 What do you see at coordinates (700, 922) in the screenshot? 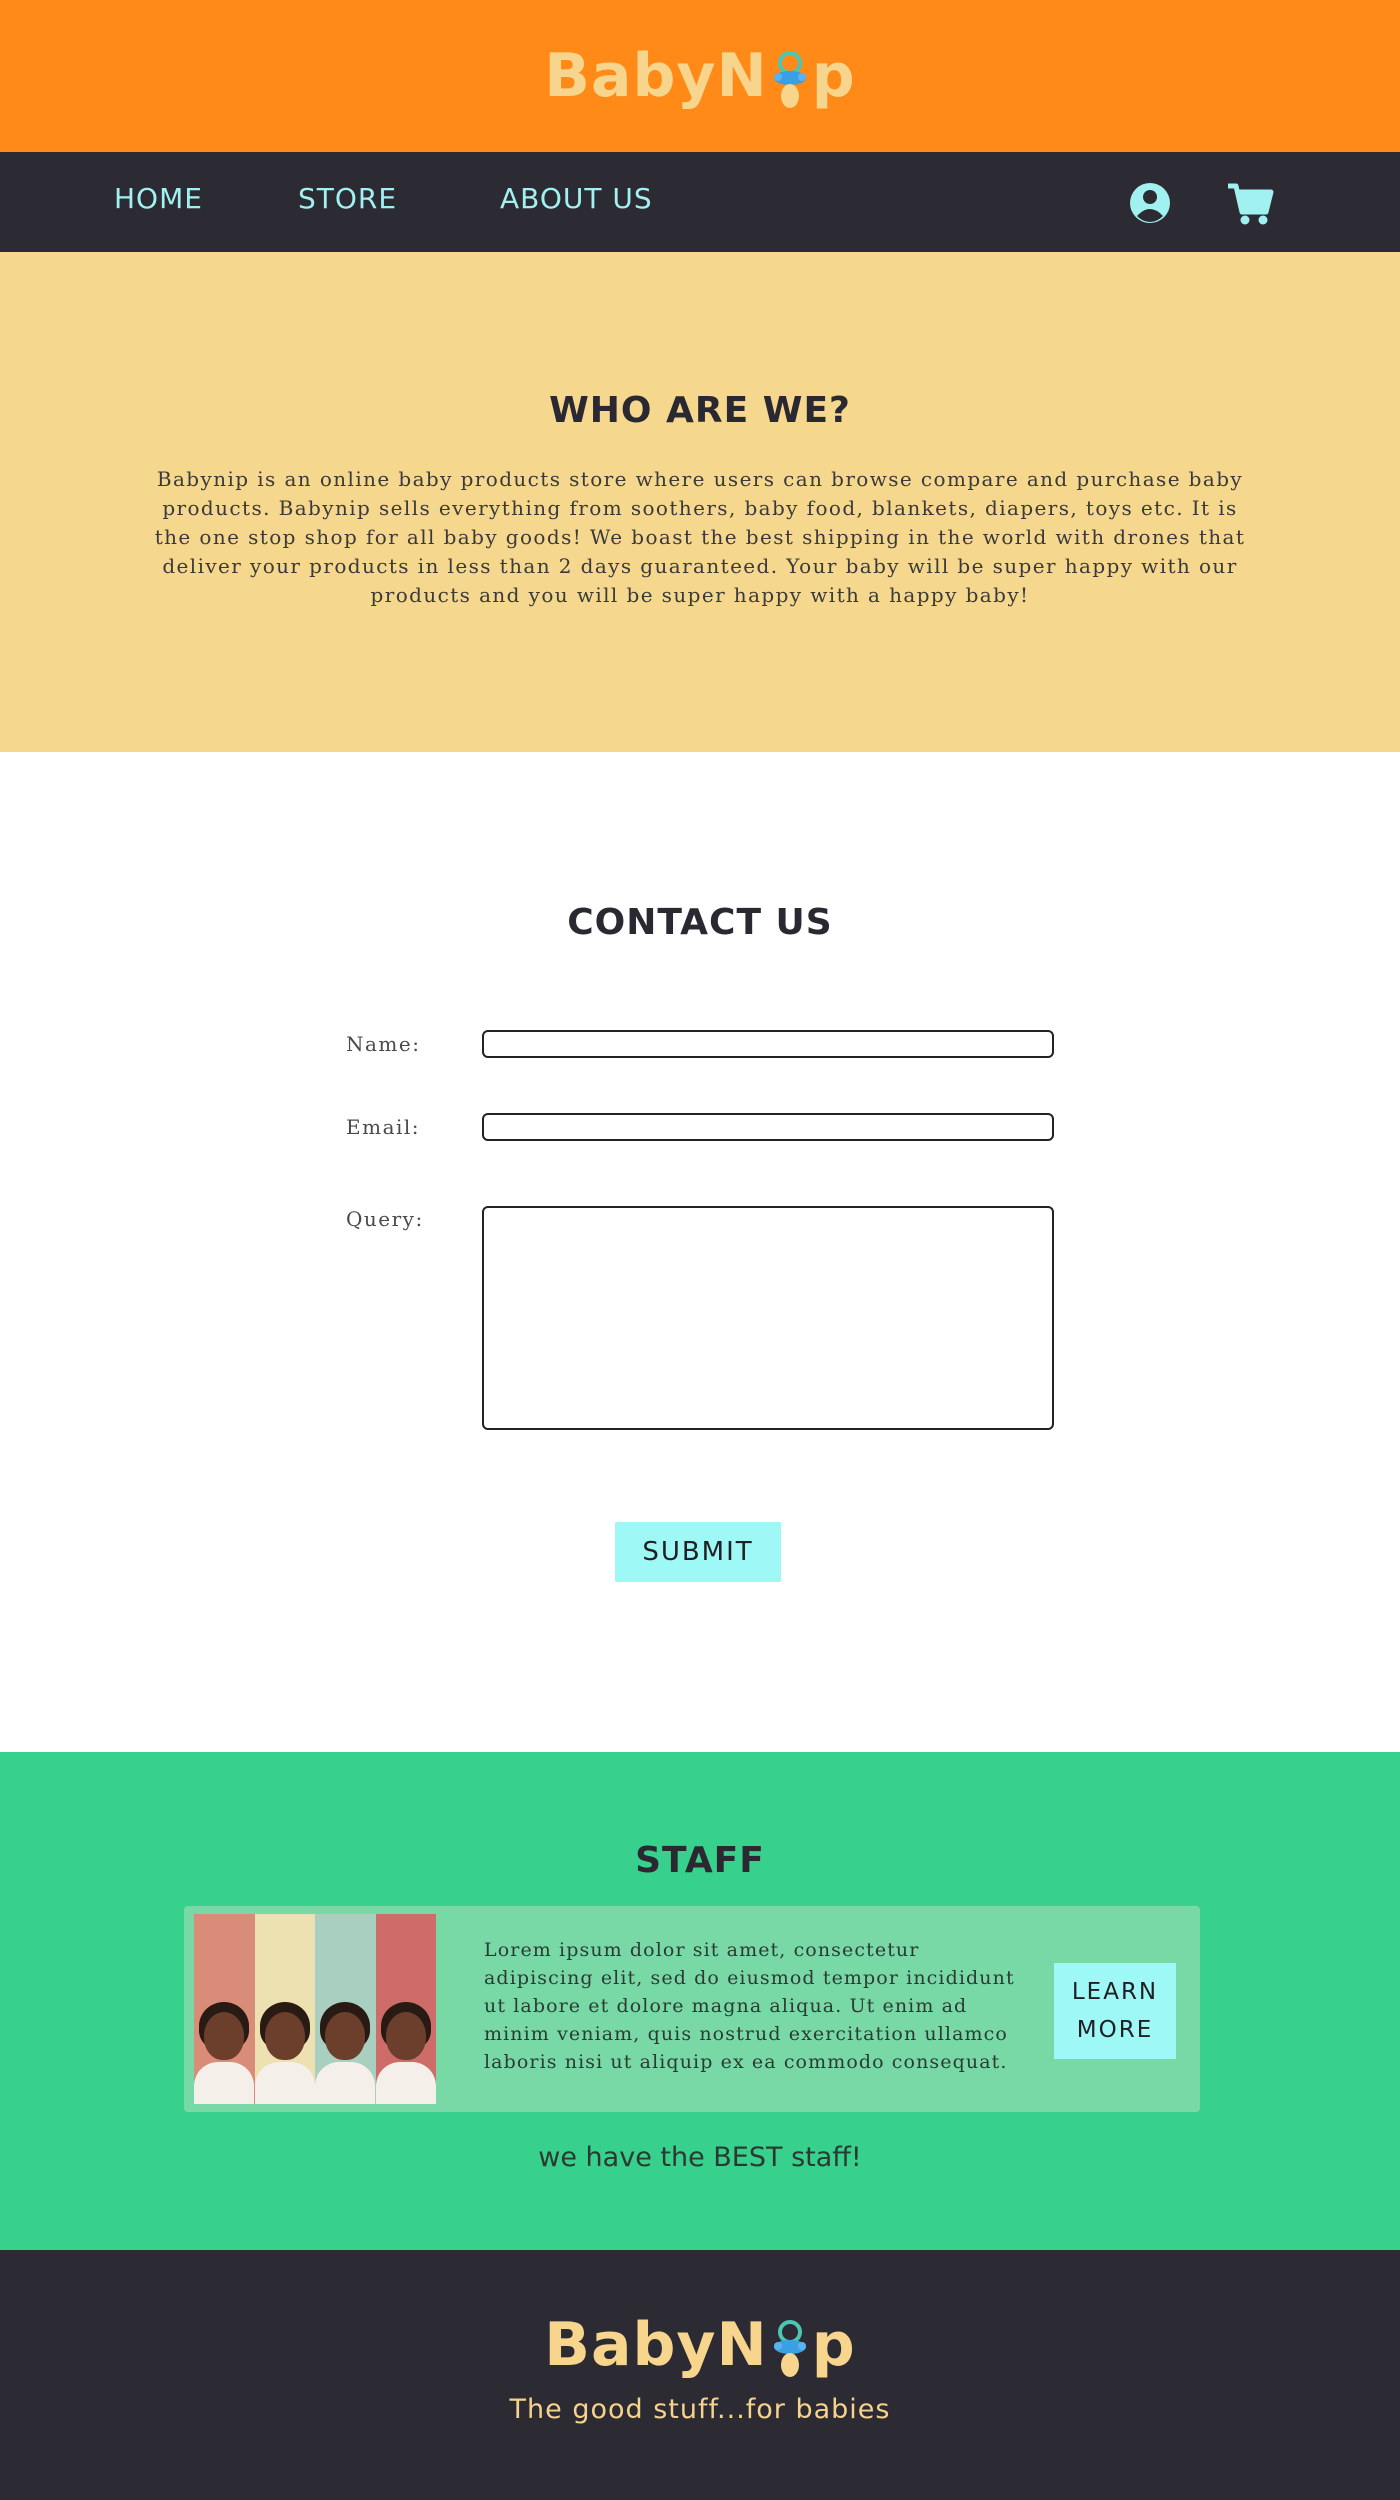
I see `contact-title: CONTACT US` at bounding box center [700, 922].